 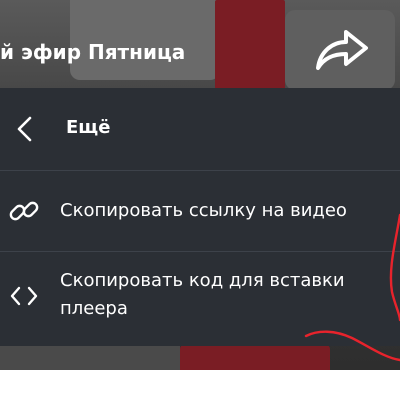 I want to click on menu-title: Ещё, so click(x=88, y=127).